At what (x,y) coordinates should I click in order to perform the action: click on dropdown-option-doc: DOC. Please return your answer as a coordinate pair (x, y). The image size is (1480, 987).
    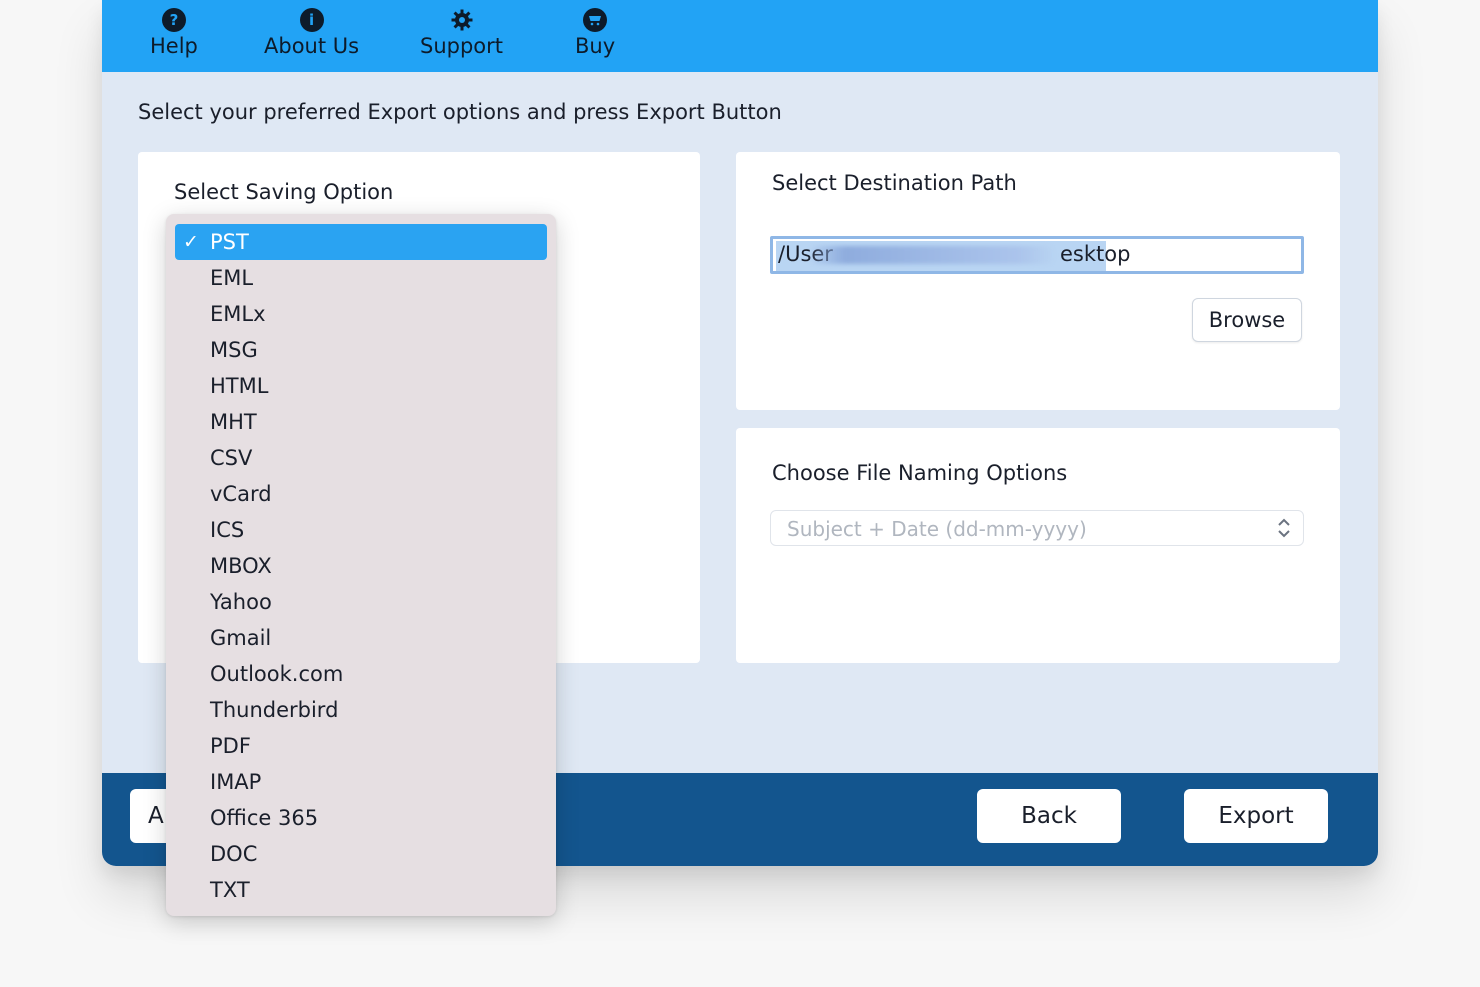
    Looking at the image, I should click on (361, 854).